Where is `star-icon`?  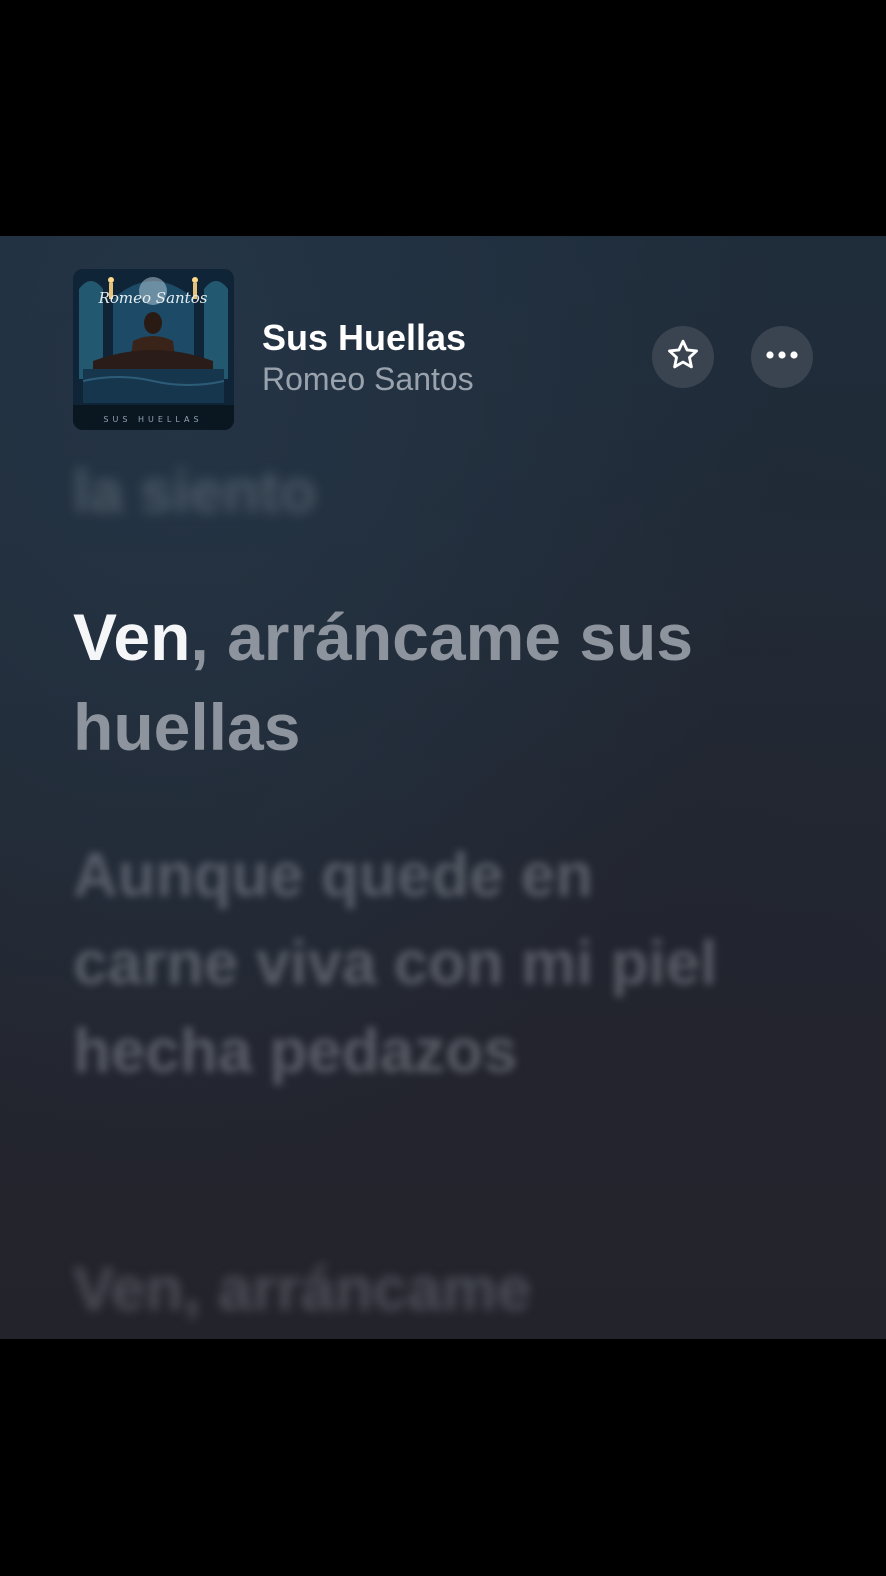
star-icon is located at coordinates (683, 357).